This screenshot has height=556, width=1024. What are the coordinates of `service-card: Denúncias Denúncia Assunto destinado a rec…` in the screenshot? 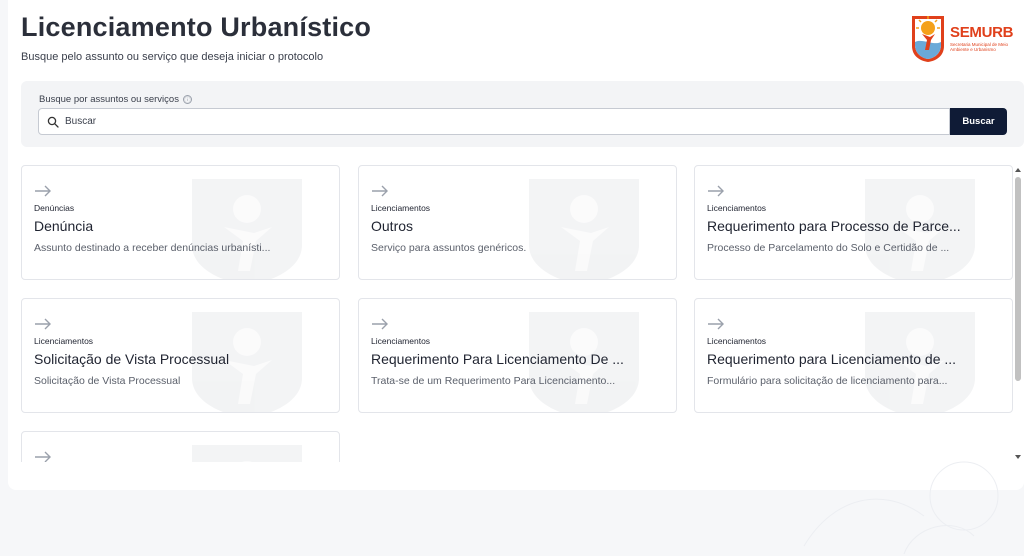 It's located at (180, 222).